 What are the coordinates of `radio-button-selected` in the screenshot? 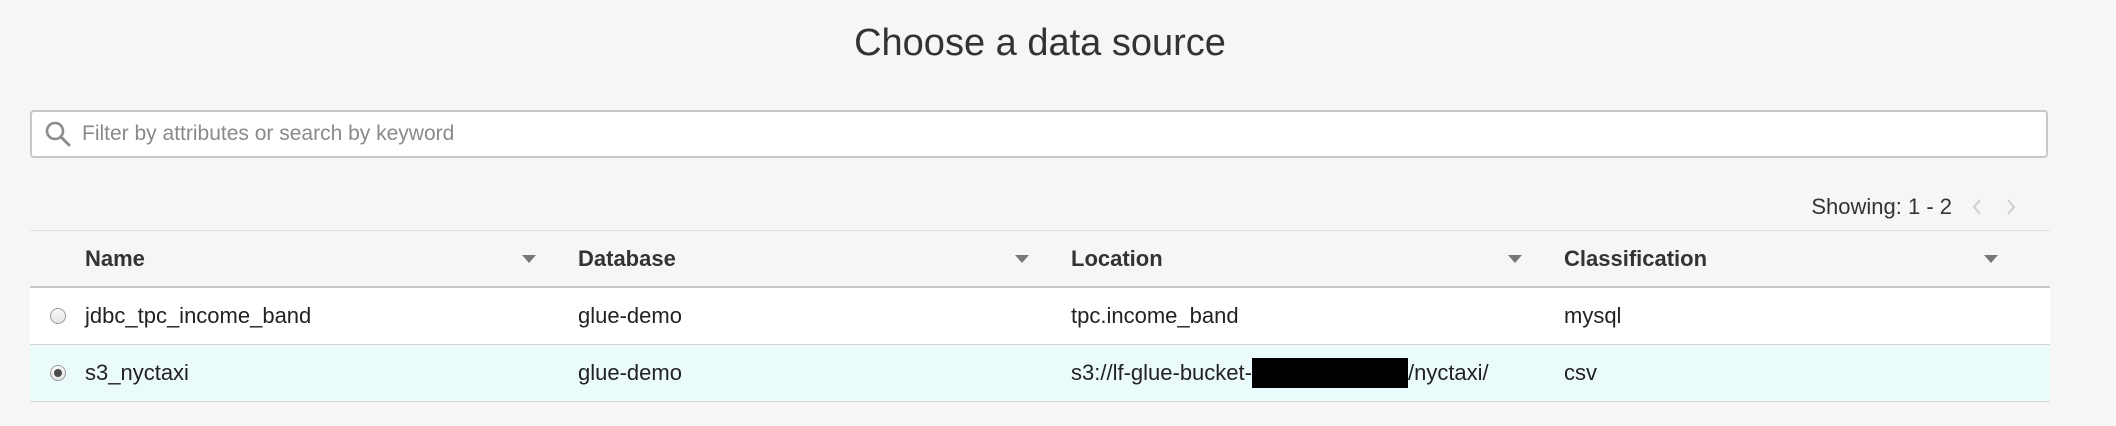 It's located at (57, 373).